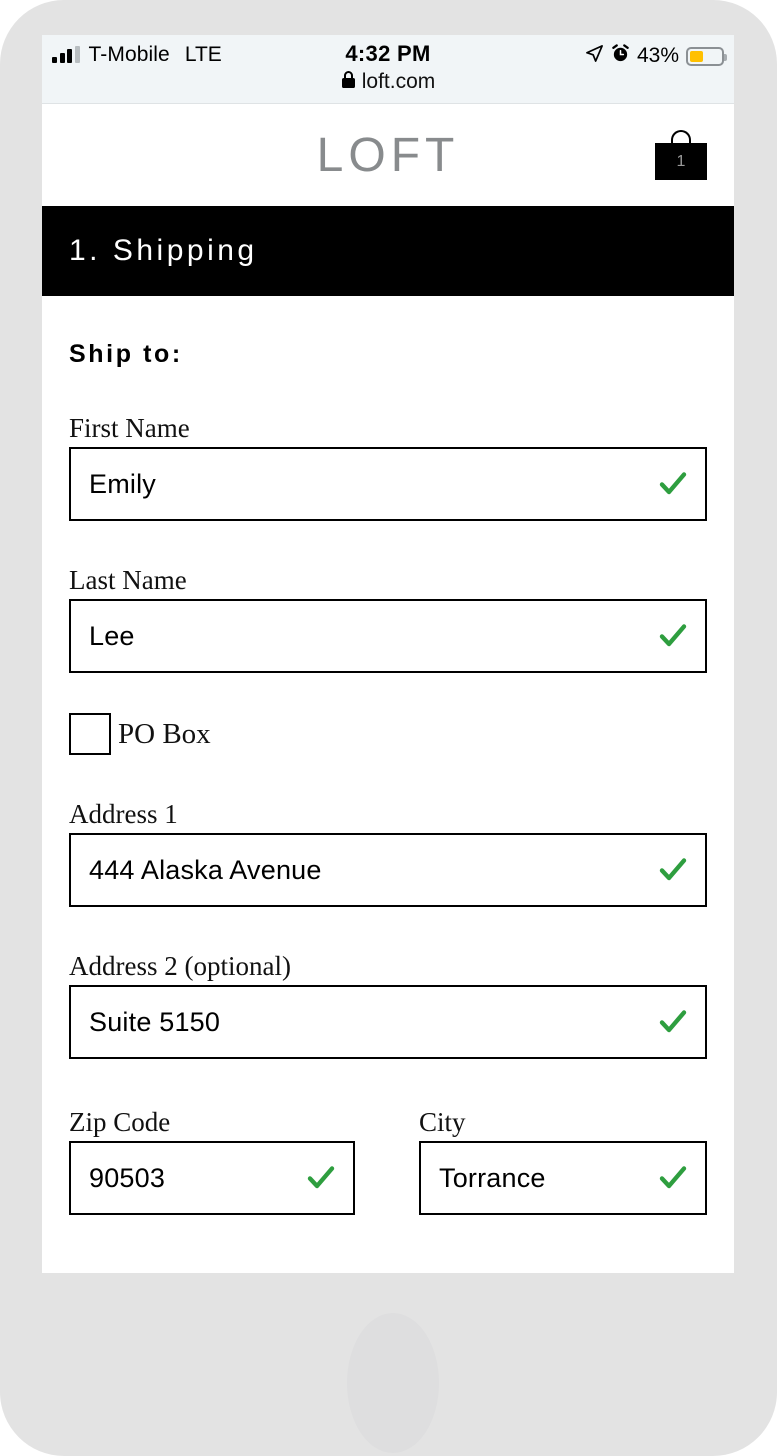 This screenshot has width=777, height=1456. Describe the element at coordinates (388, 1162) in the screenshot. I see `zip-city-row: Zip Code 90503 City Torrance` at that location.